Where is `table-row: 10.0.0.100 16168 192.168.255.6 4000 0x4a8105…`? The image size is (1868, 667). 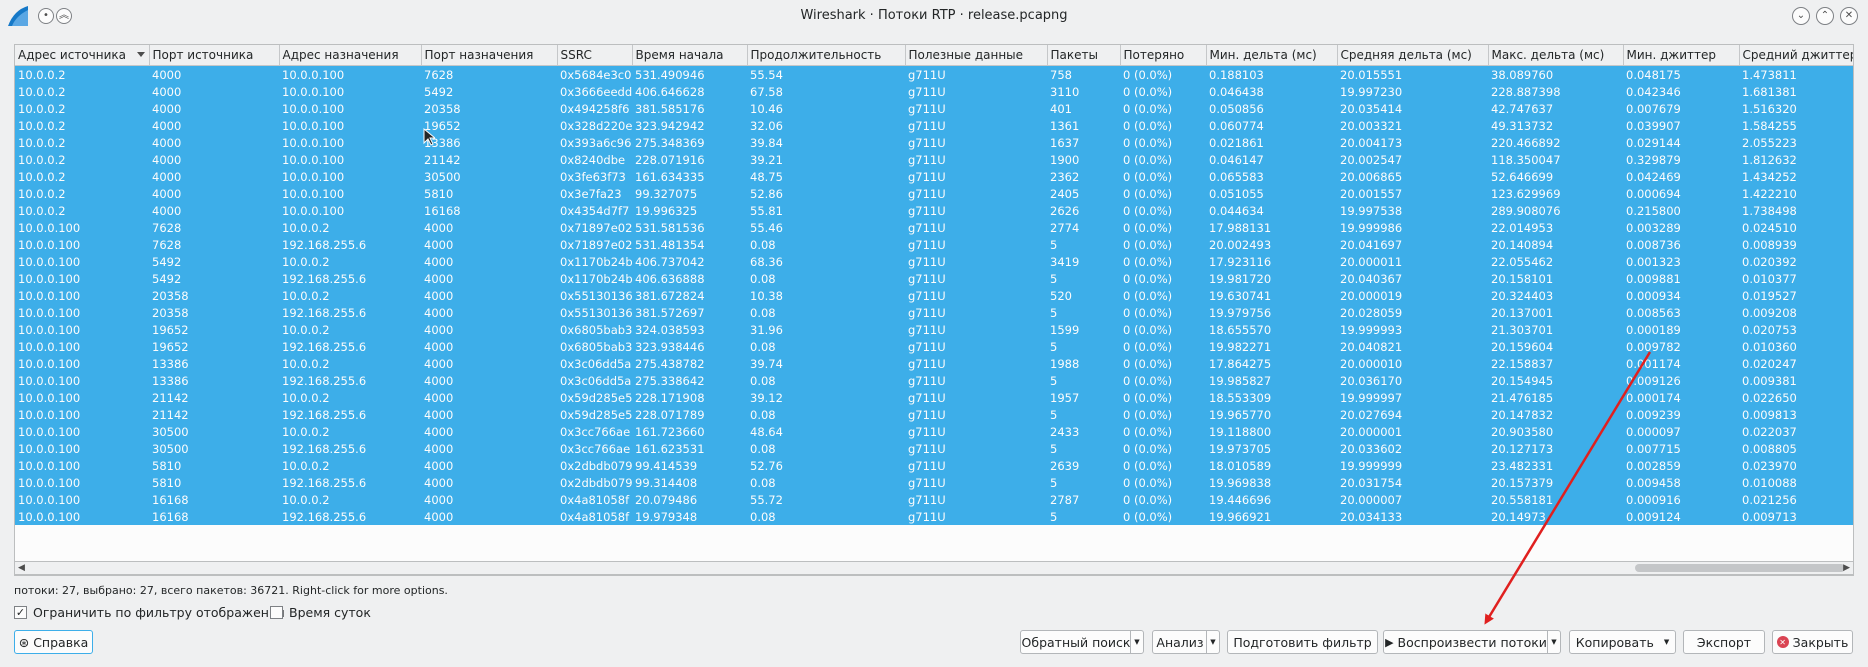
table-row: 10.0.0.100 16168 192.168.255.6 4000 0x4a8105… is located at coordinates (934, 516).